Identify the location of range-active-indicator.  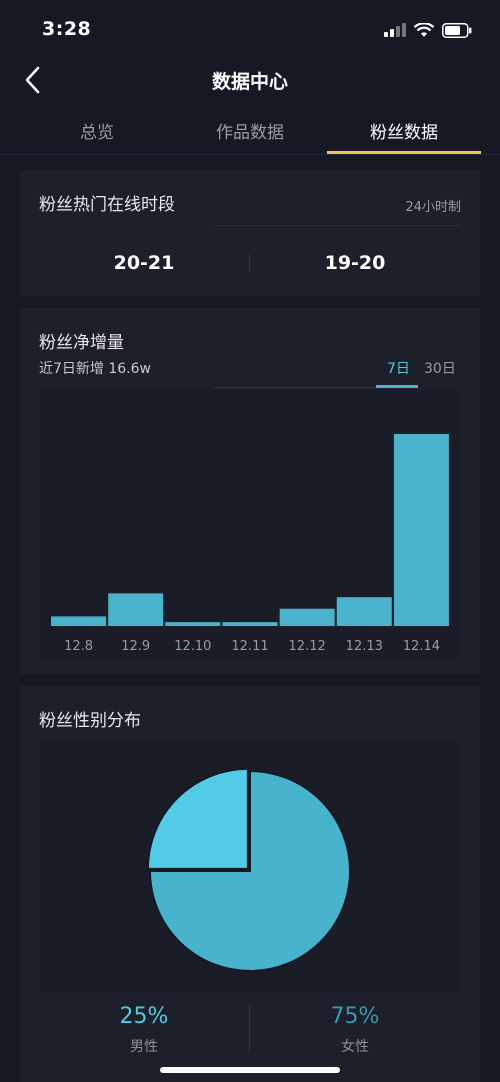
(397, 386).